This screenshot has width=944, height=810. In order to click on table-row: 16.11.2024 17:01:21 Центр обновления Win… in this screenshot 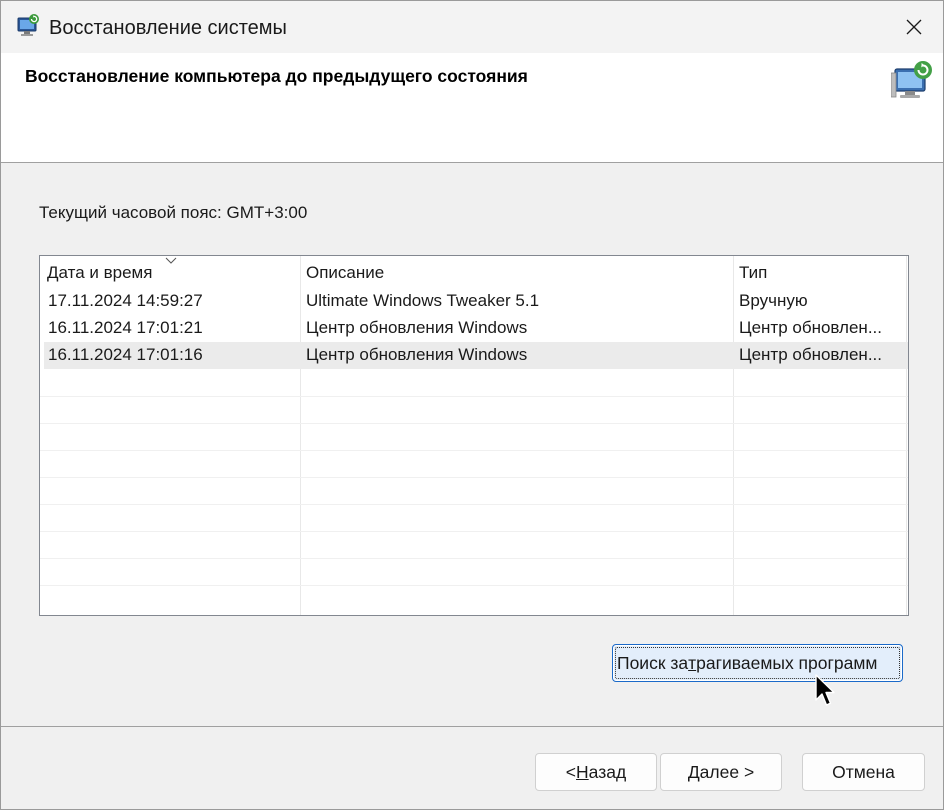, I will do `click(476, 328)`.